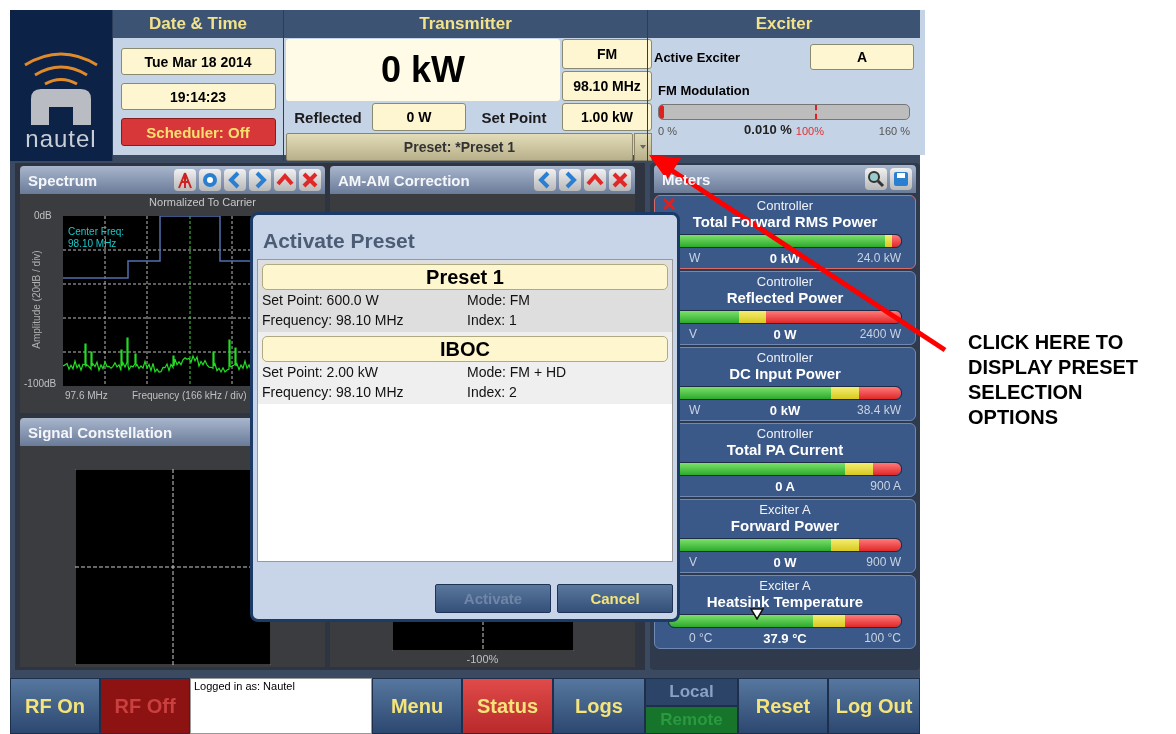 The image size is (1176, 734). Describe the element at coordinates (244, 686) in the screenshot. I see `login-status-text: Logged in as: Nautel` at that location.